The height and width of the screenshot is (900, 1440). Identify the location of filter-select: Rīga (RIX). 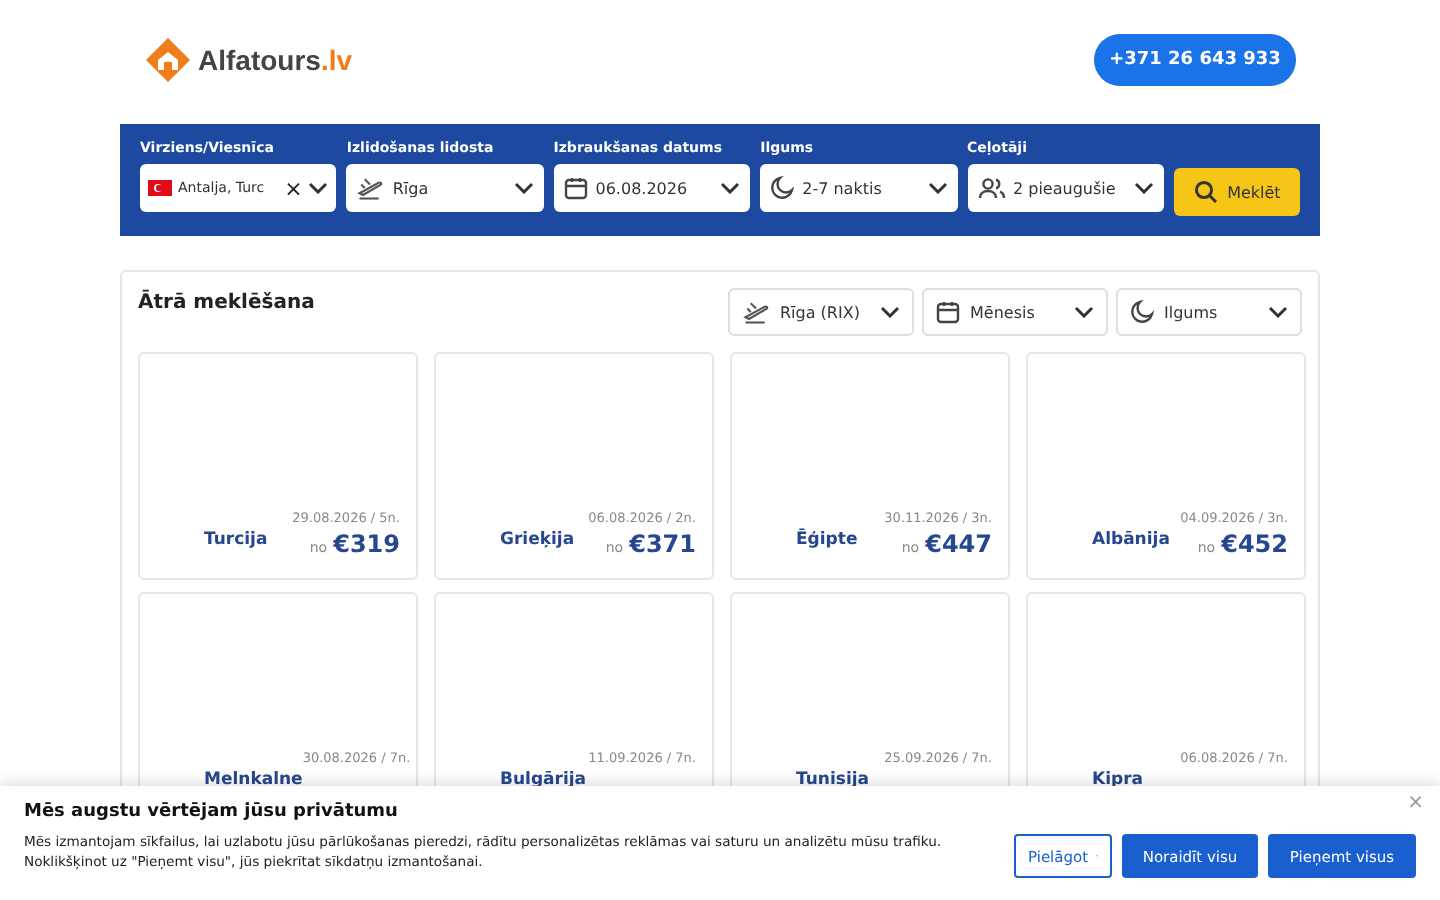
(821, 312).